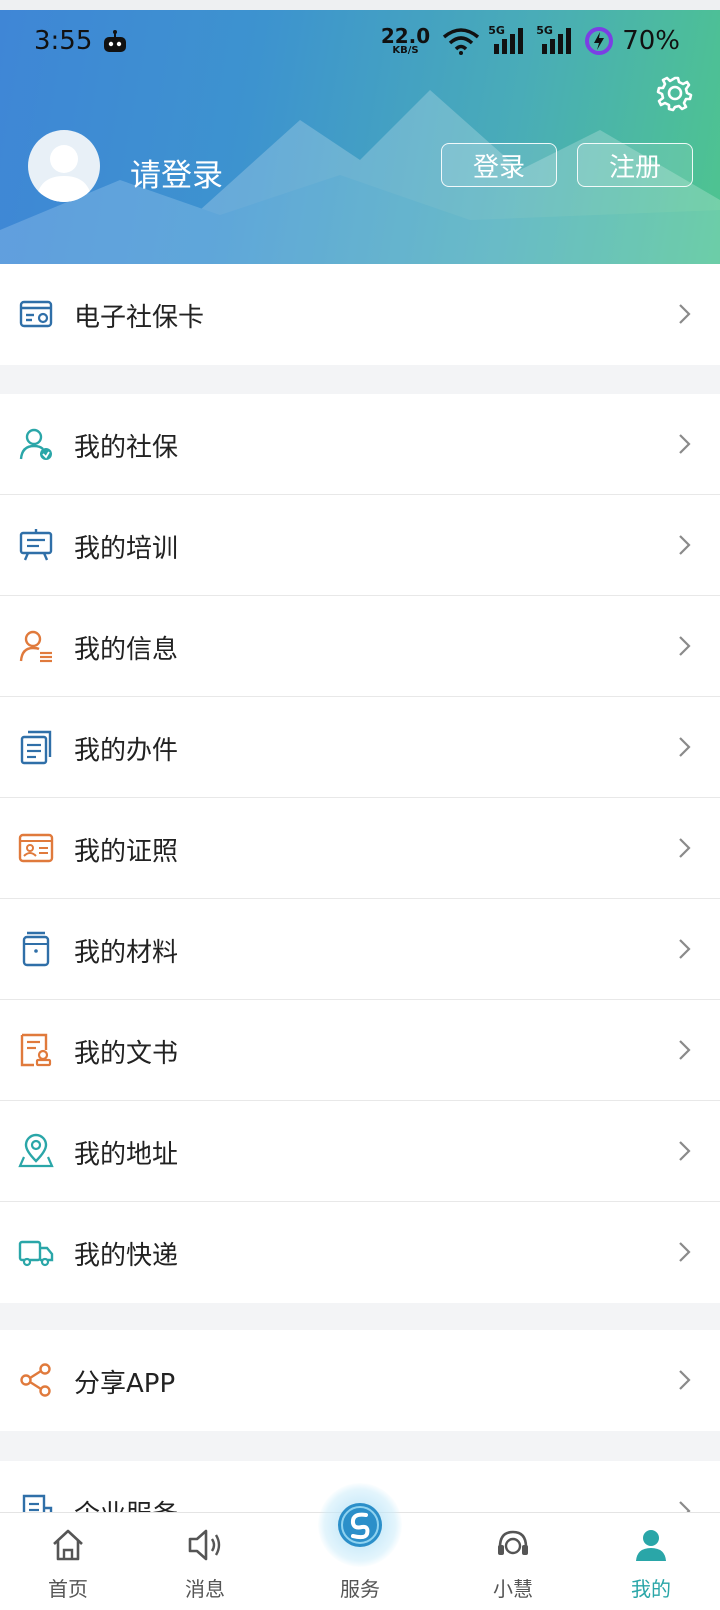  I want to click on nav-assistant: 小慧, so click(513, 1561).